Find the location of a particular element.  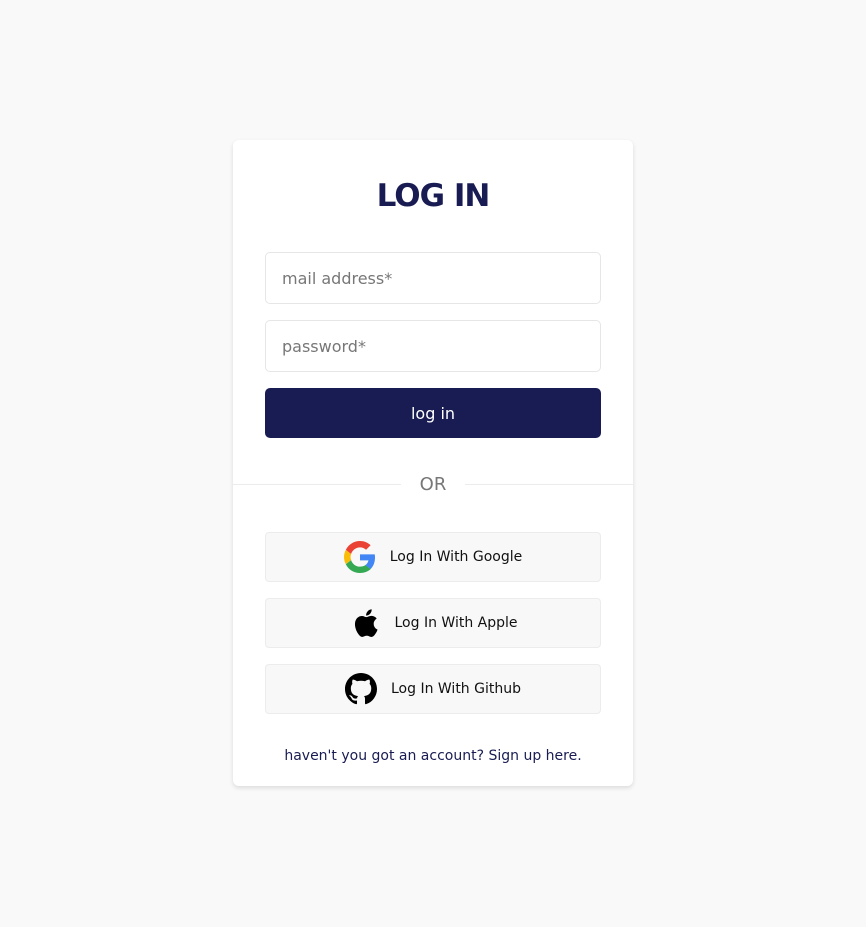

github-icon is located at coordinates (360, 689).